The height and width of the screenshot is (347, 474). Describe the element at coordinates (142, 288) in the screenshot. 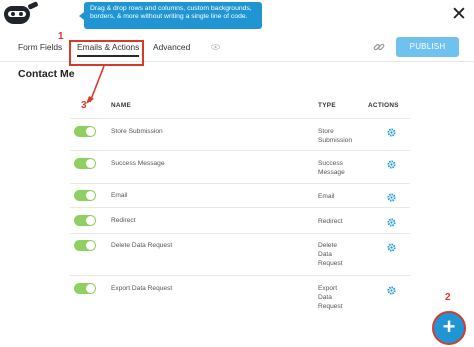

I see `row-name: Export Data Request` at that location.